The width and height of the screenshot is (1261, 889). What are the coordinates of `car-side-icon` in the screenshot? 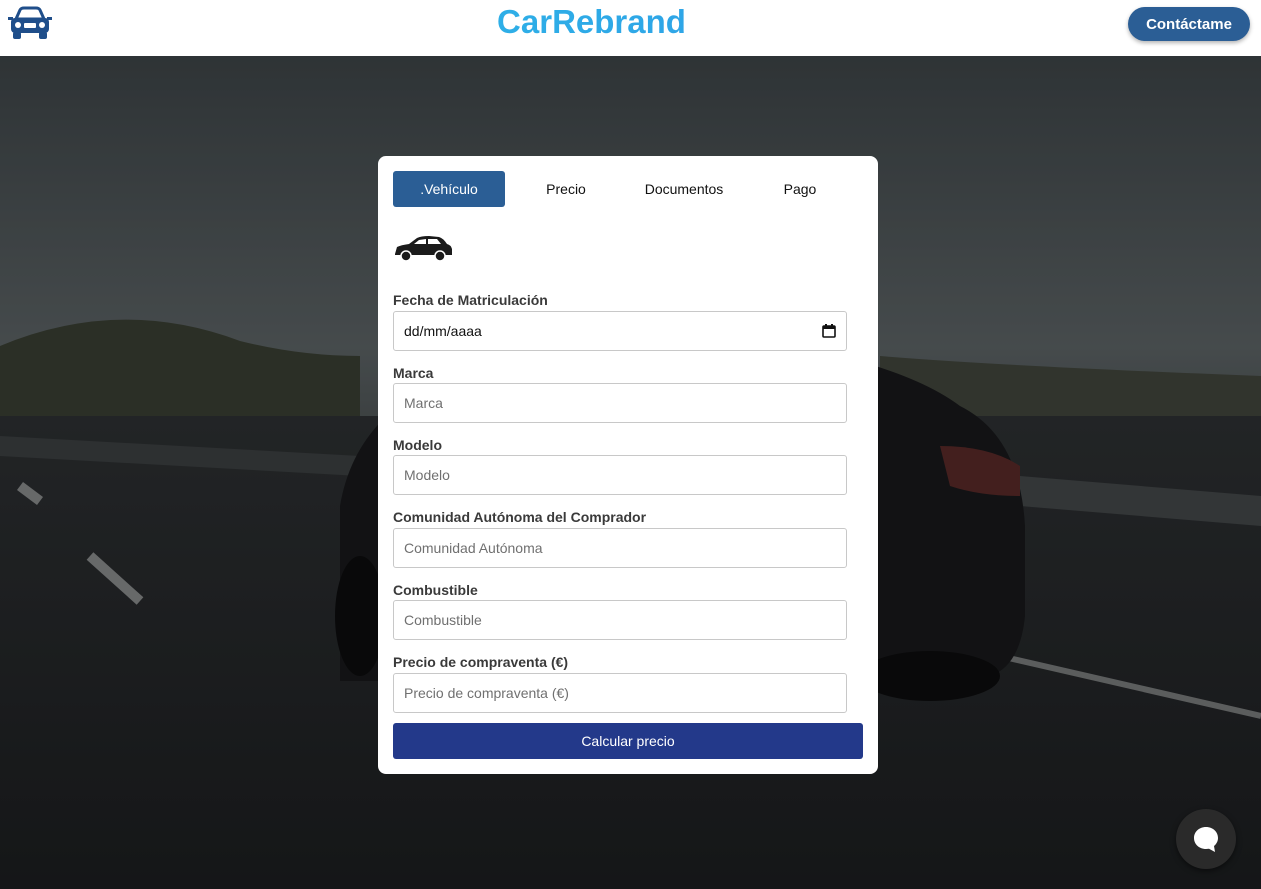 It's located at (423, 249).